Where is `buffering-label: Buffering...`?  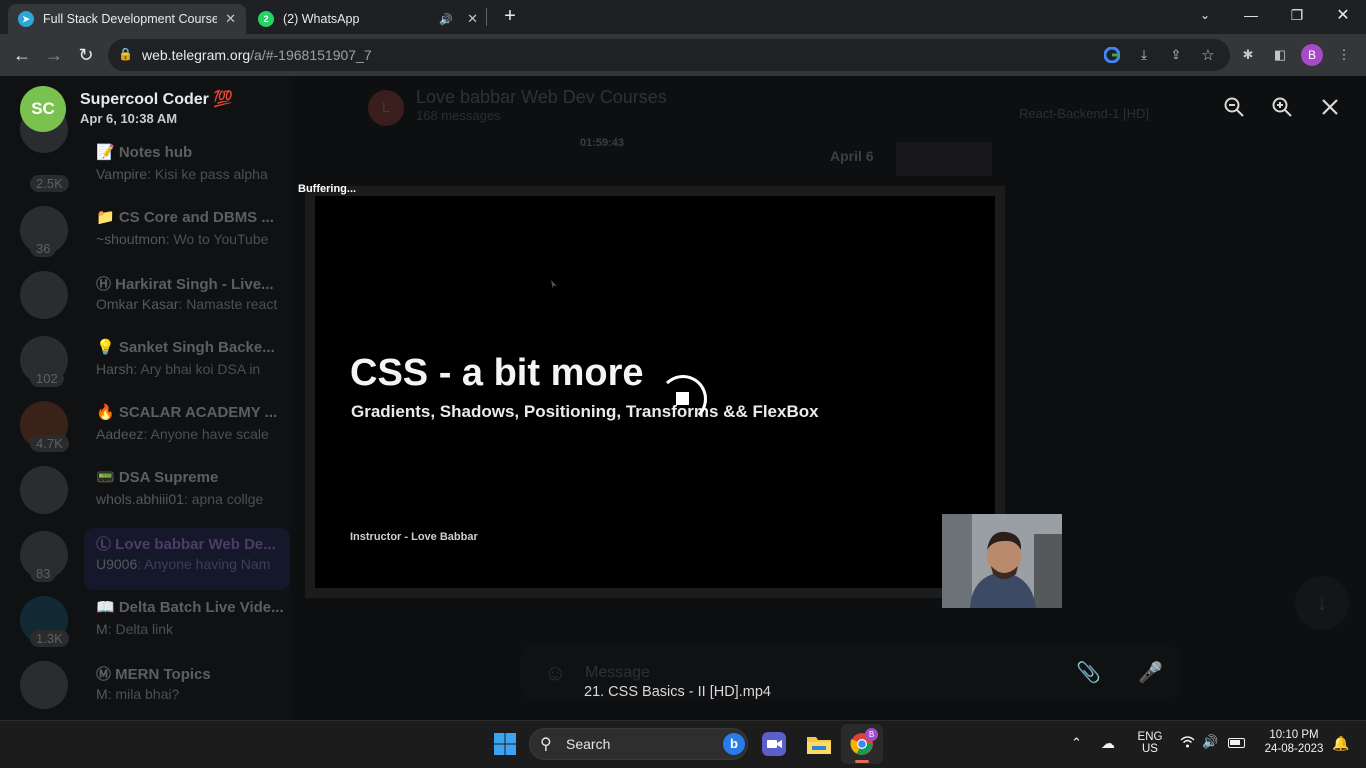 buffering-label: Buffering... is located at coordinates (327, 189).